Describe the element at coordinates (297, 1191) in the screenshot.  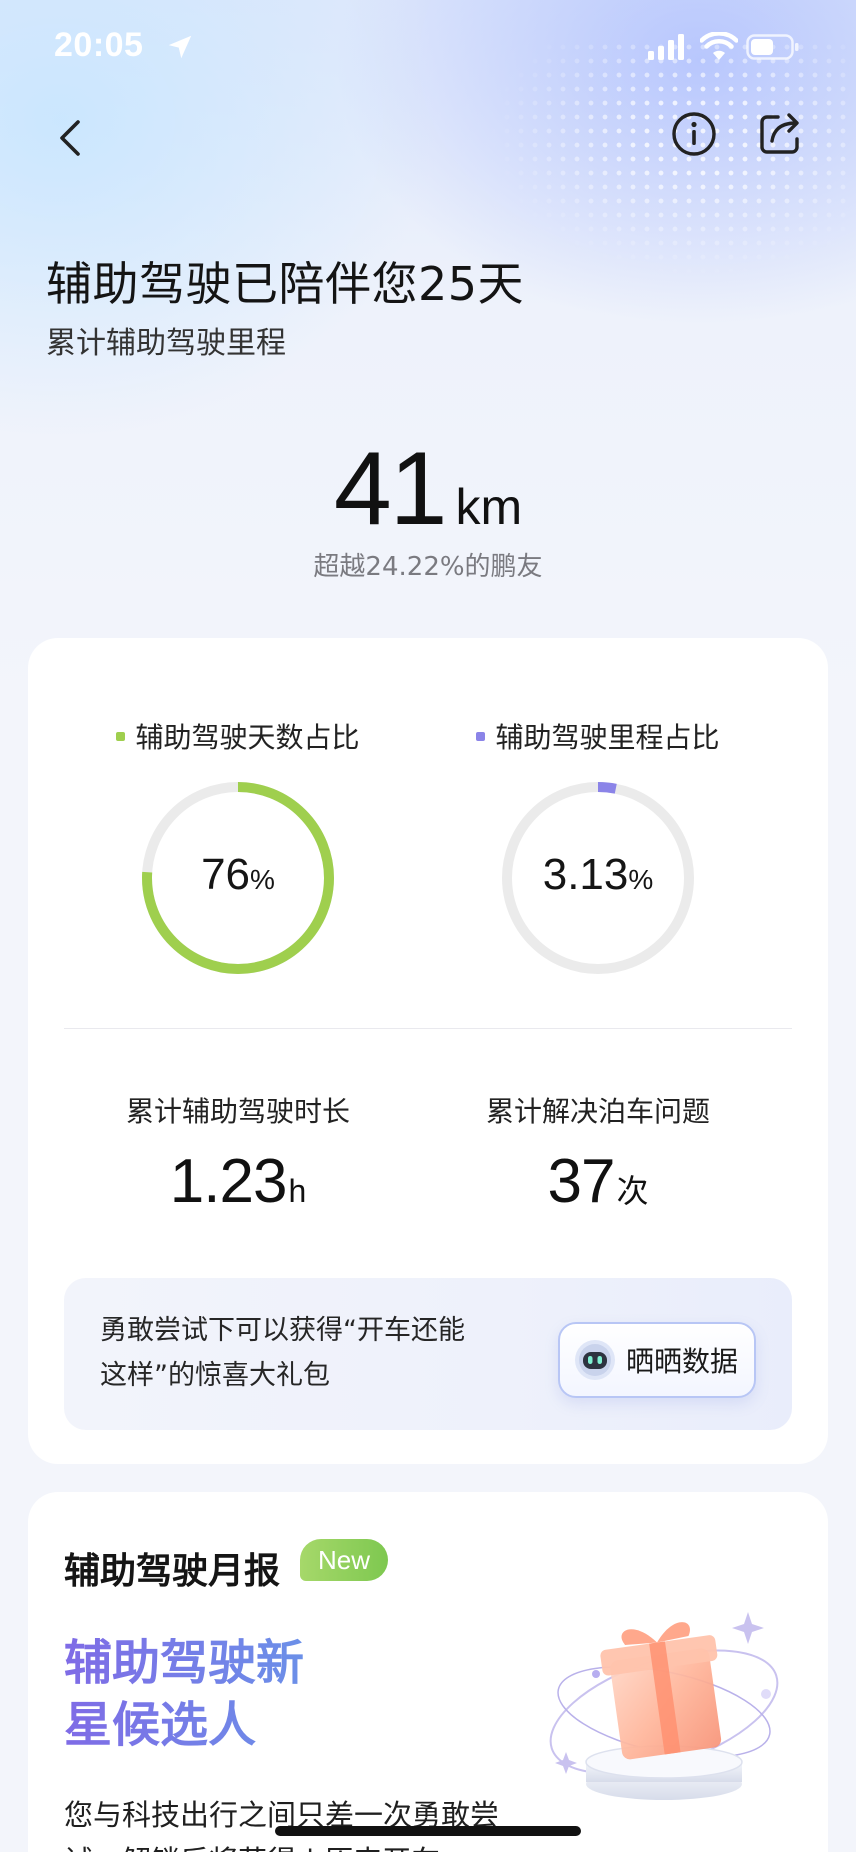
I see `stat-duration-unit: h` at that location.